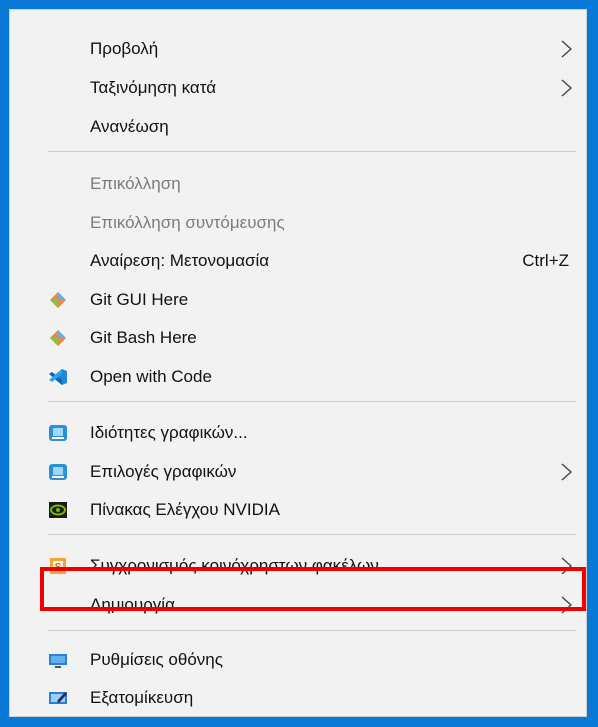  I want to click on menu-item-label: Ταξινόμηση κατά, so click(153, 87).